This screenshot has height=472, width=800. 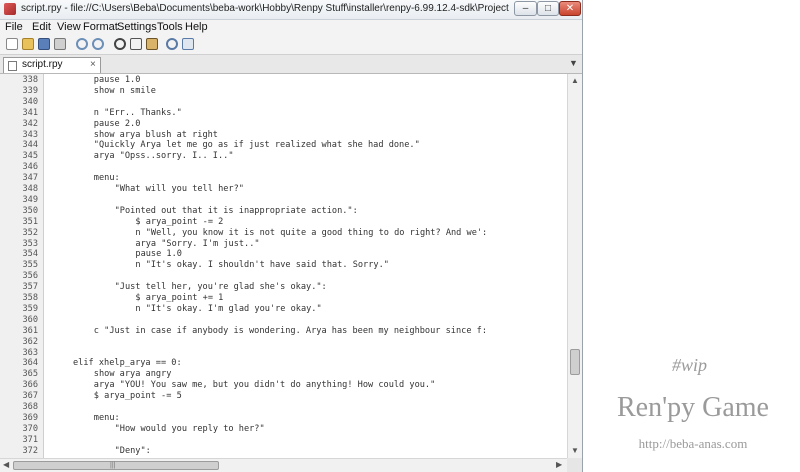 What do you see at coordinates (30, 417) in the screenshot?
I see `line-number: 369` at bounding box center [30, 417].